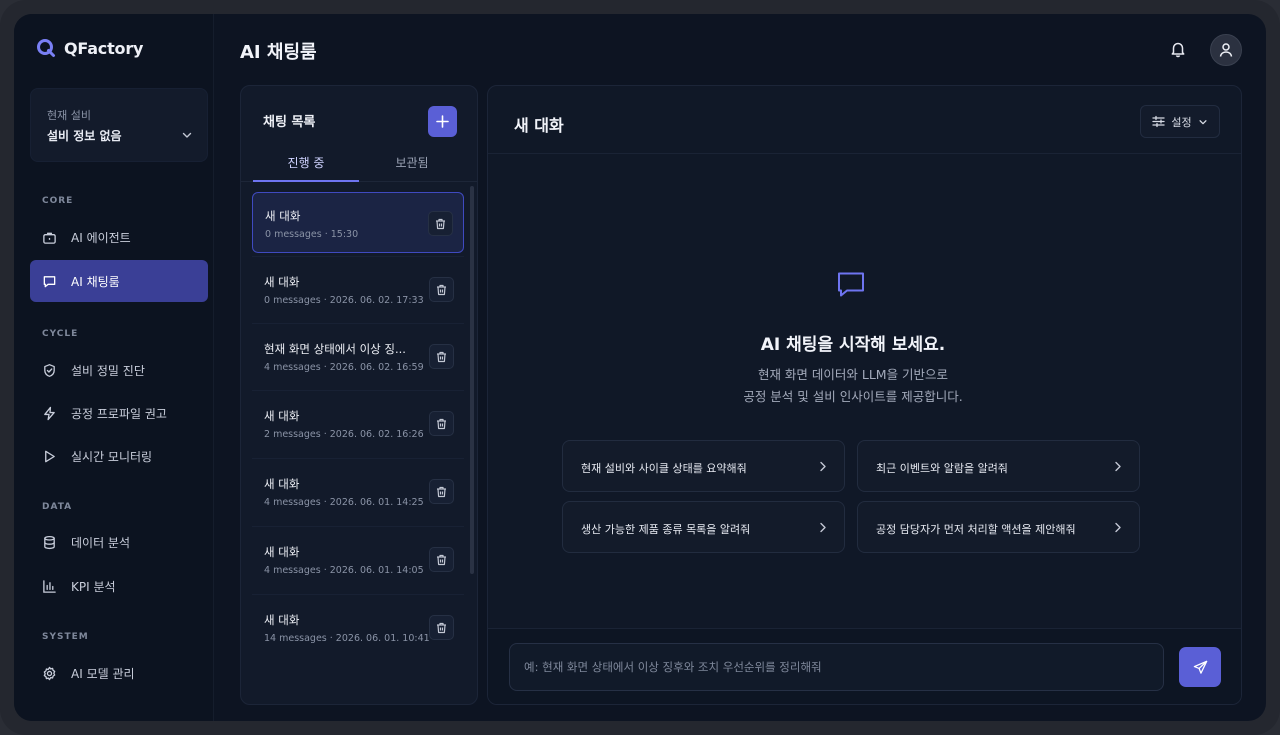 The image size is (1280, 735). Describe the element at coordinates (344, 300) in the screenshot. I see `chat-item-meta: 0 messages · 2026. 06. 02. 17:33` at that location.